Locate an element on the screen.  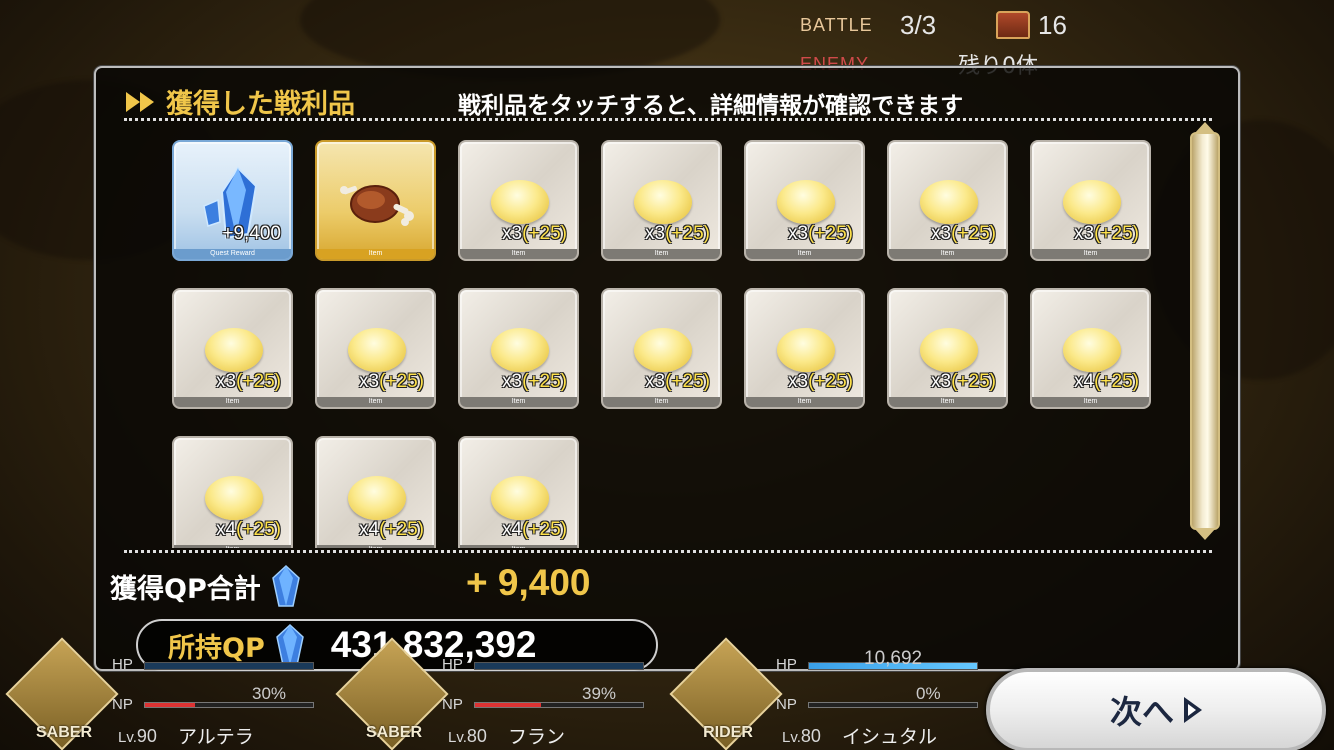
drop-quantity: +9,400 is located at coordinates (251, 233).